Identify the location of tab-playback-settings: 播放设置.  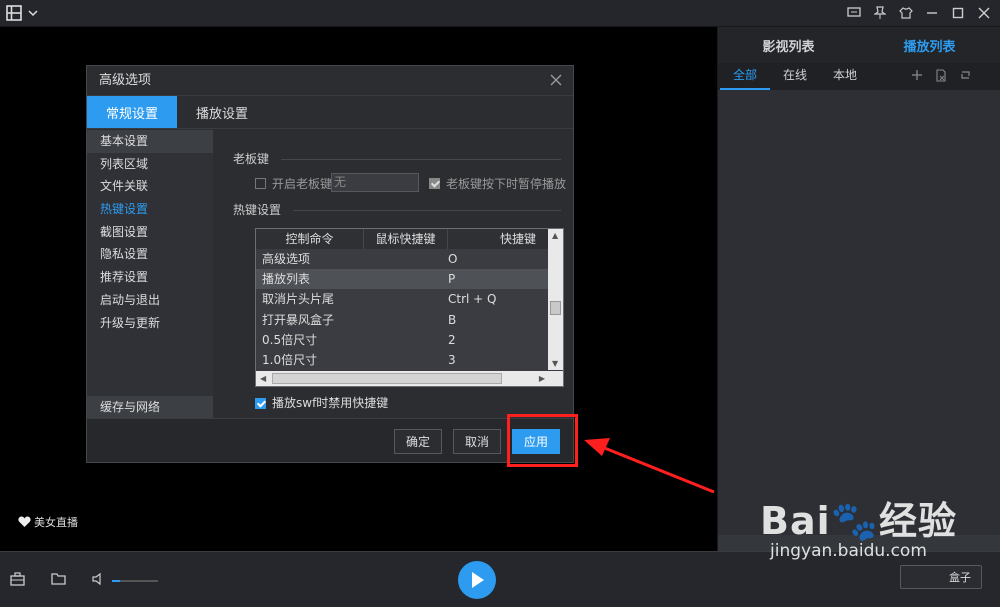
(222, 112).